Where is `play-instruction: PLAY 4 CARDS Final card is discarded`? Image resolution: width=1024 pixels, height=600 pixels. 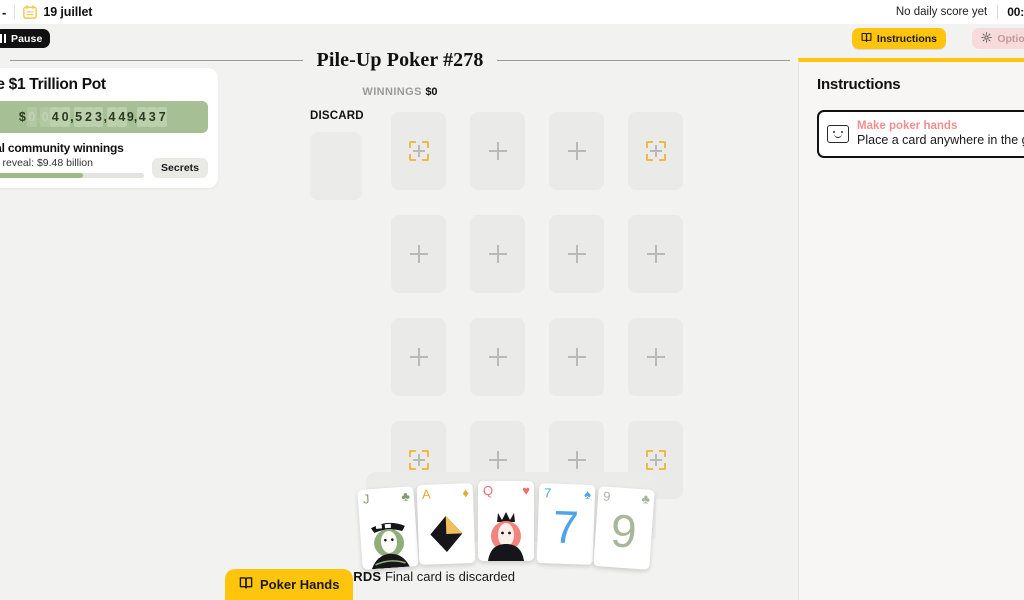
play-instruction: PLAY 4 CARDS Final card is discarded is located at coordinates (400, 576).